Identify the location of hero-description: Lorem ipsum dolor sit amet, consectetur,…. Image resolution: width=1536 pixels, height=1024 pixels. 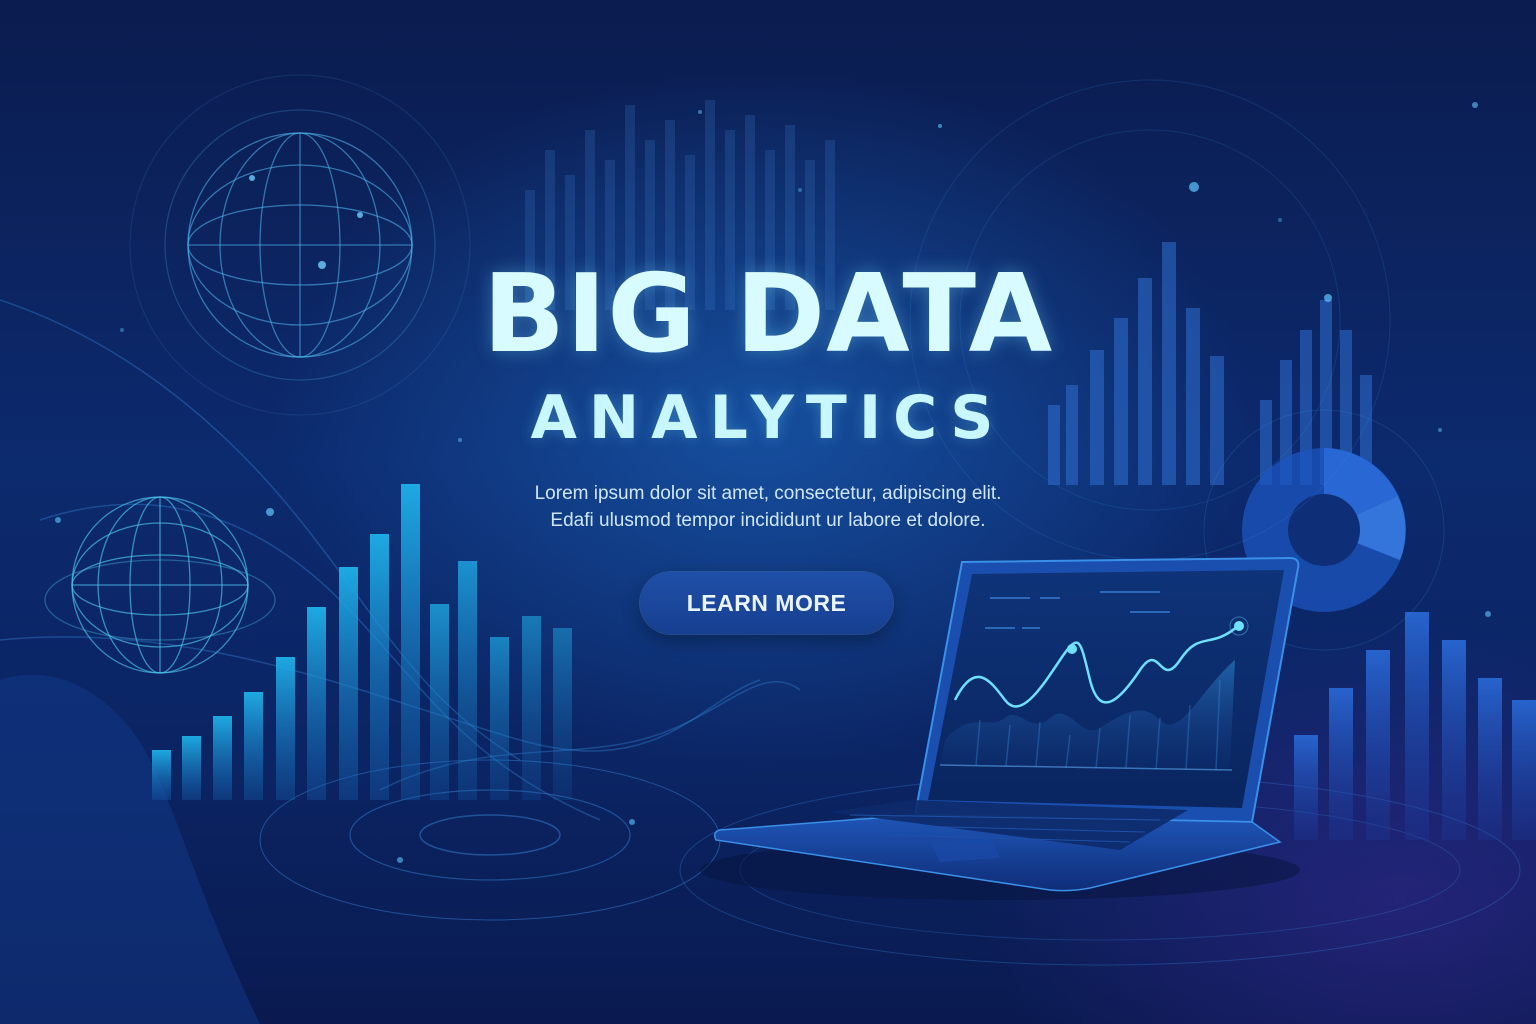
(768, 507).